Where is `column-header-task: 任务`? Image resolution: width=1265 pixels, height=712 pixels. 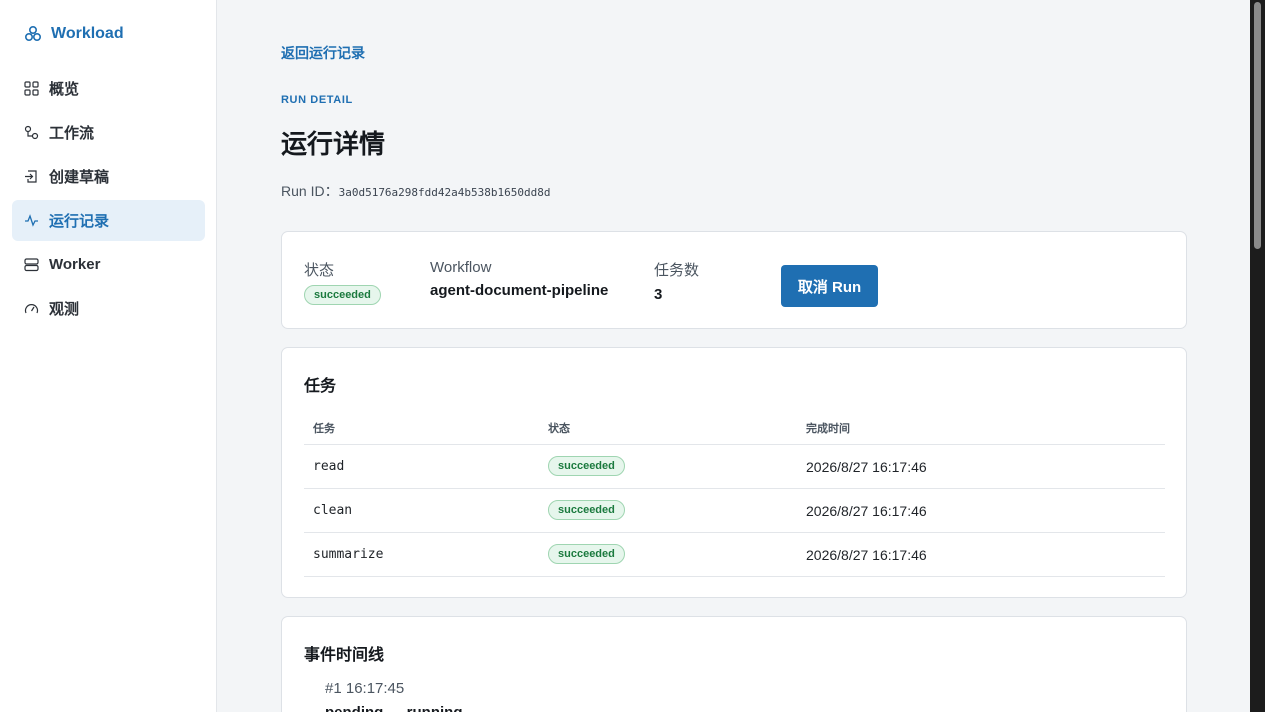 column-header-task: 任务 is located at coordinates (324, 429).